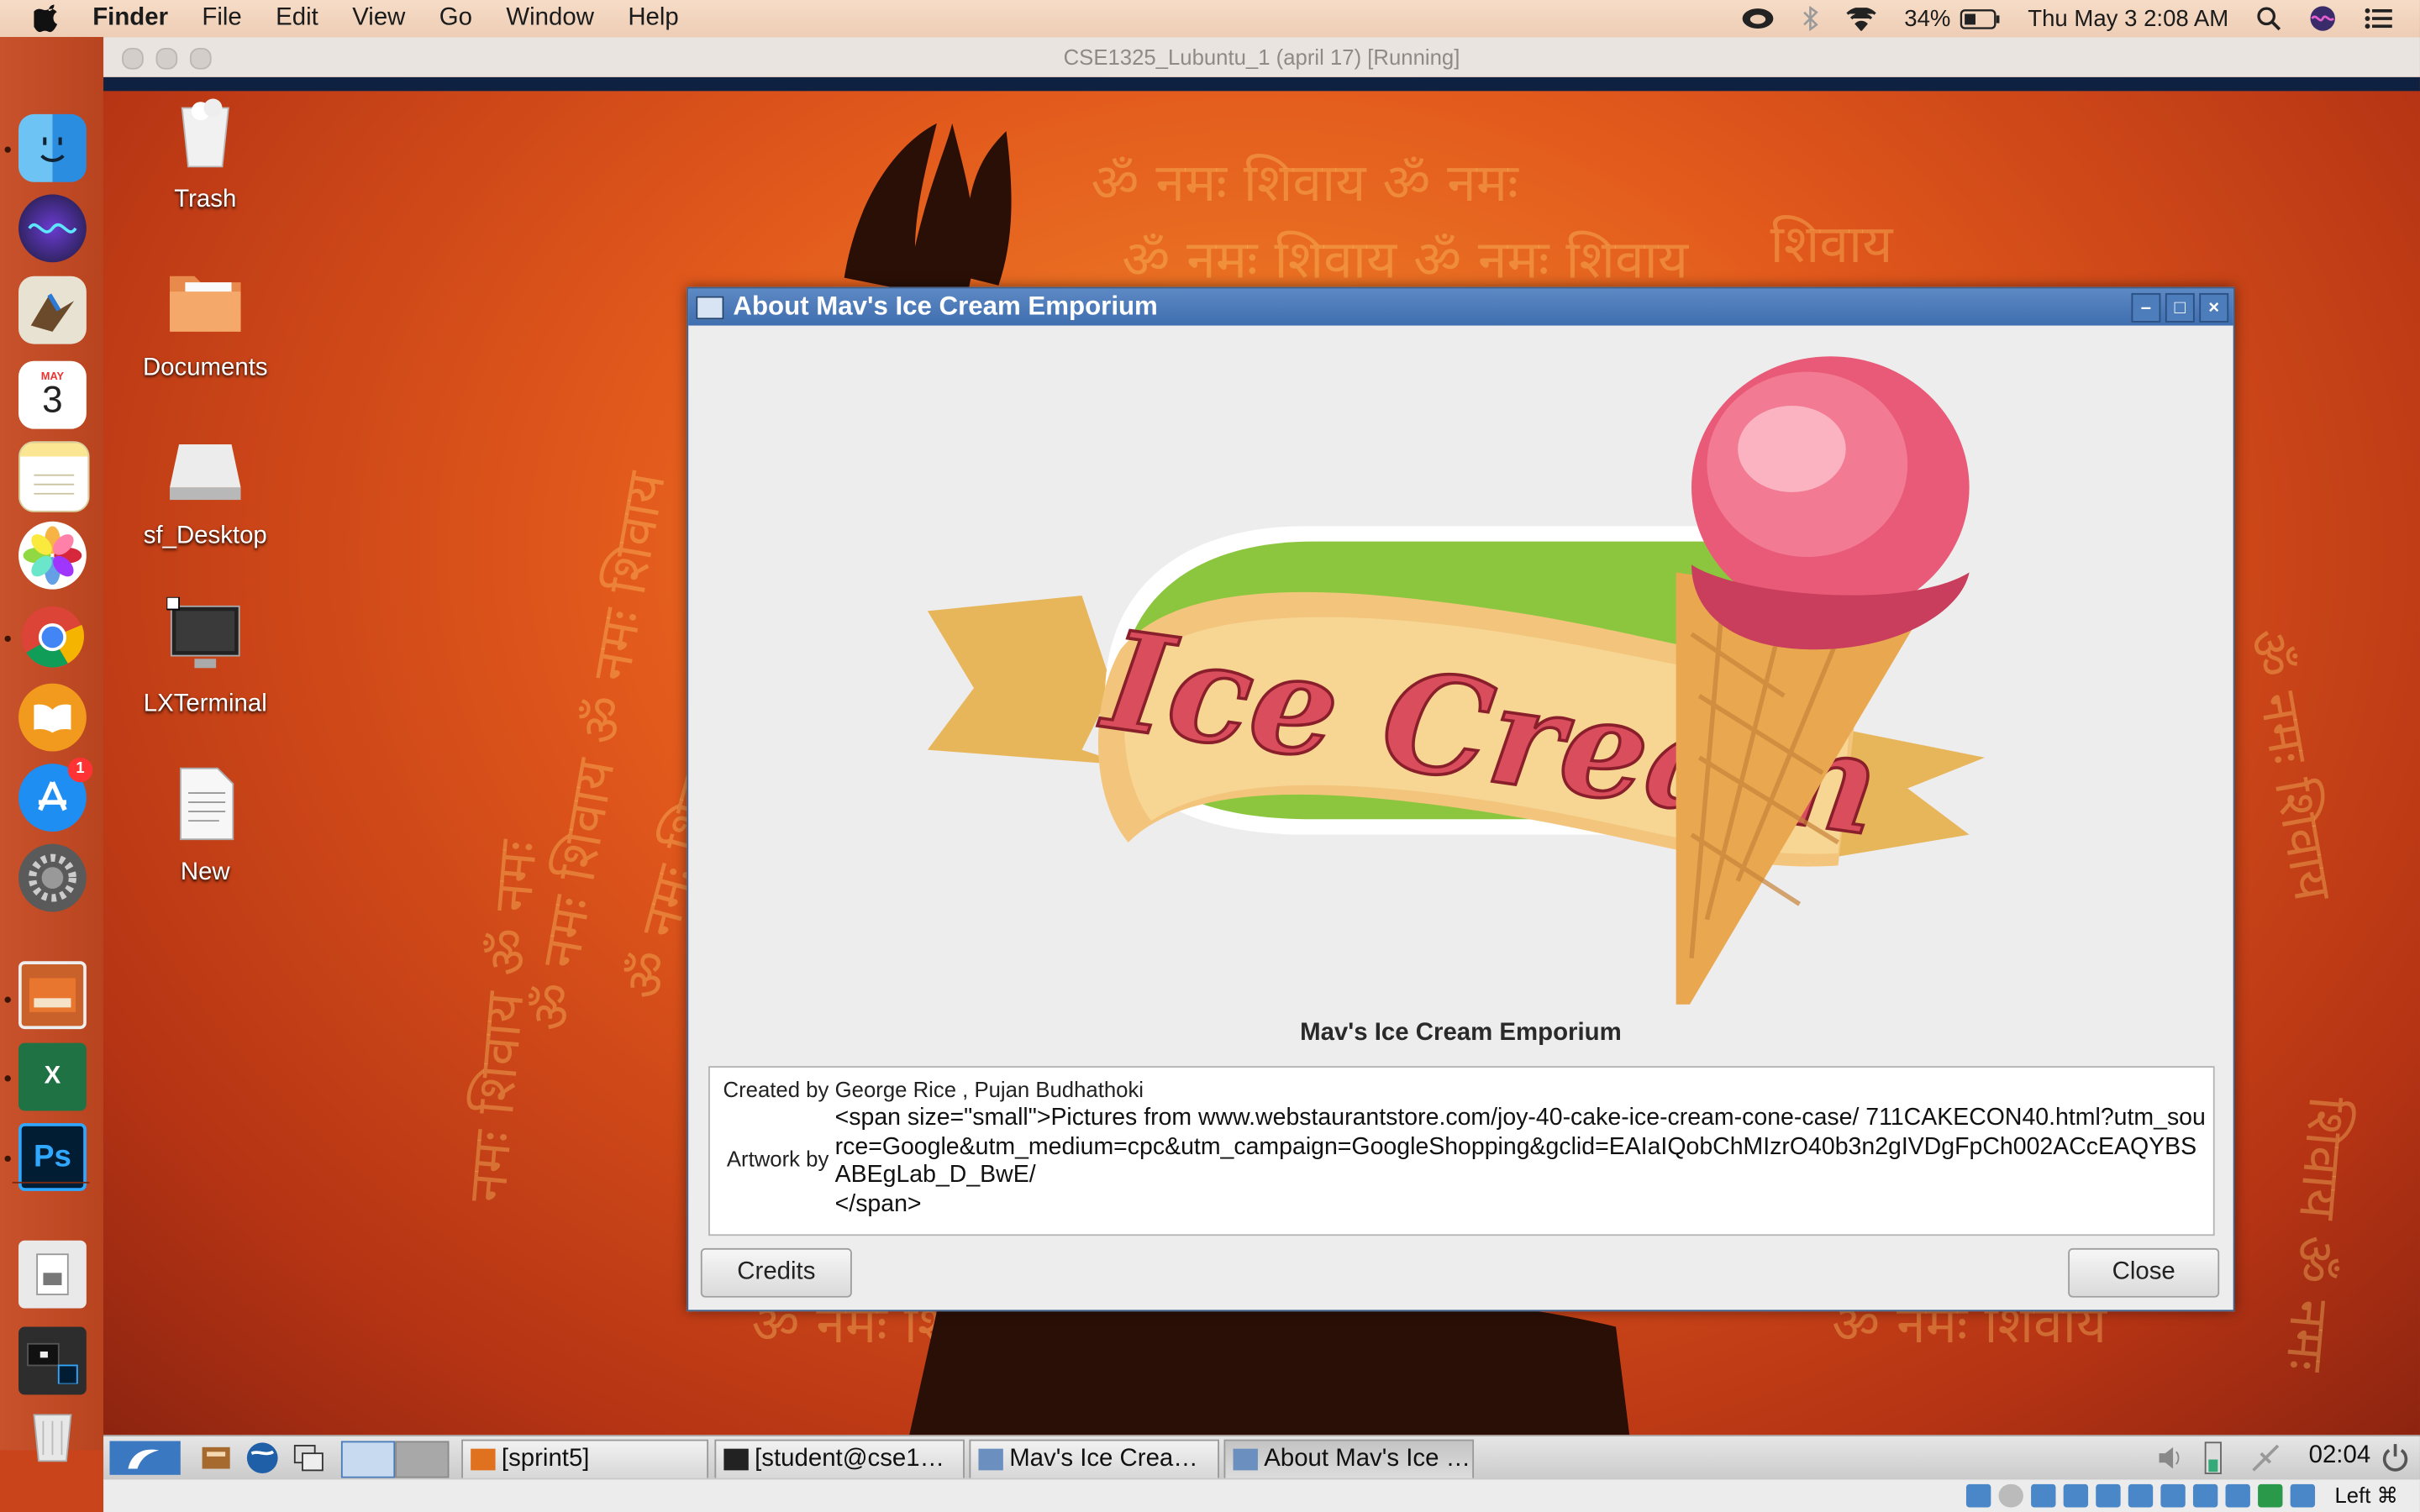 The image size is (2420, 1512). I want to click on virtualbox-window-title: CSE1325_Lubuntu_1 (april 17) [Running], so click(1261, 57).